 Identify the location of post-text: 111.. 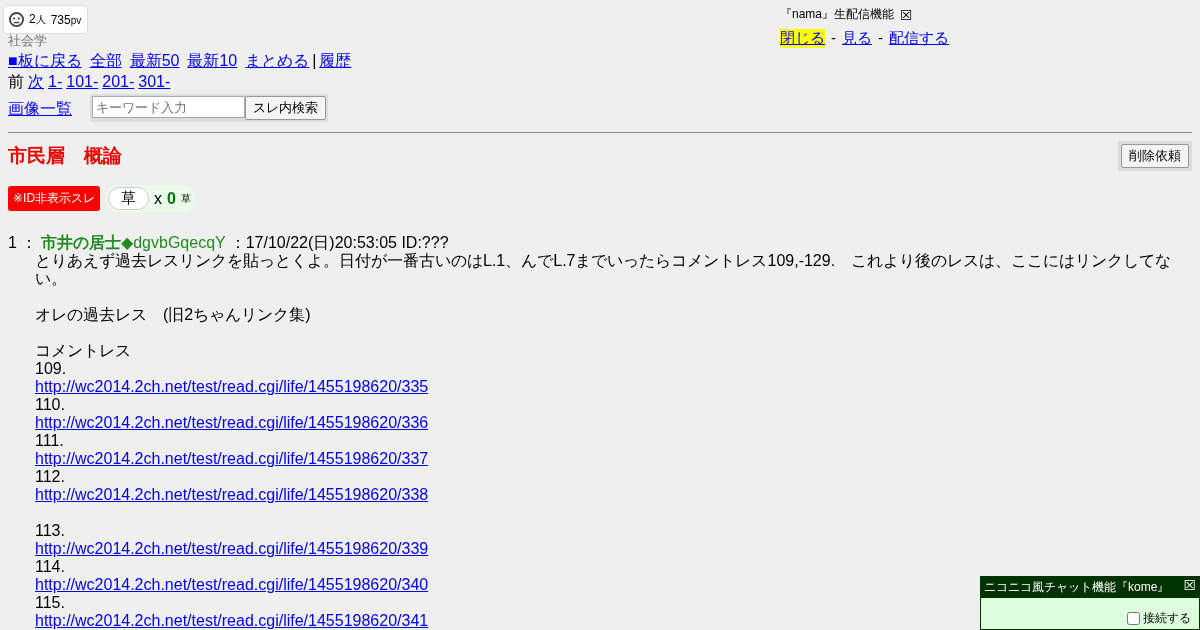
(49, 440).